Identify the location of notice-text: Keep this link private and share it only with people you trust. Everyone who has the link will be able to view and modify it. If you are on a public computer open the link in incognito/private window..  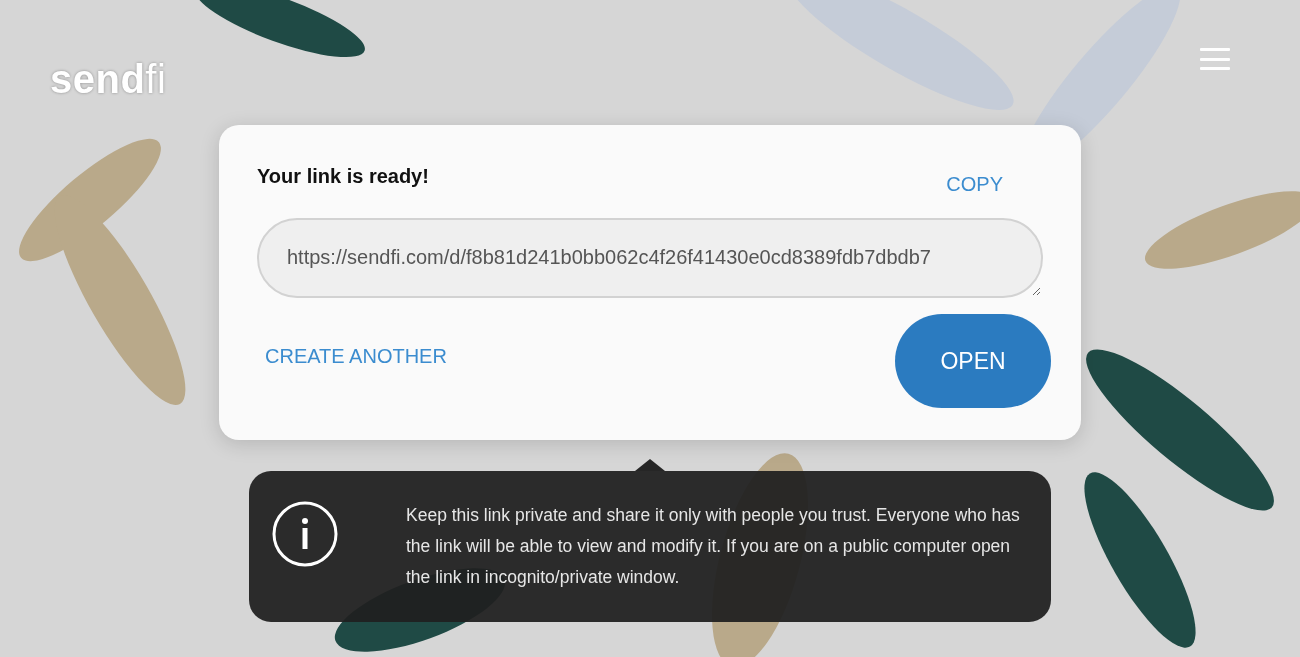
(713, 546).